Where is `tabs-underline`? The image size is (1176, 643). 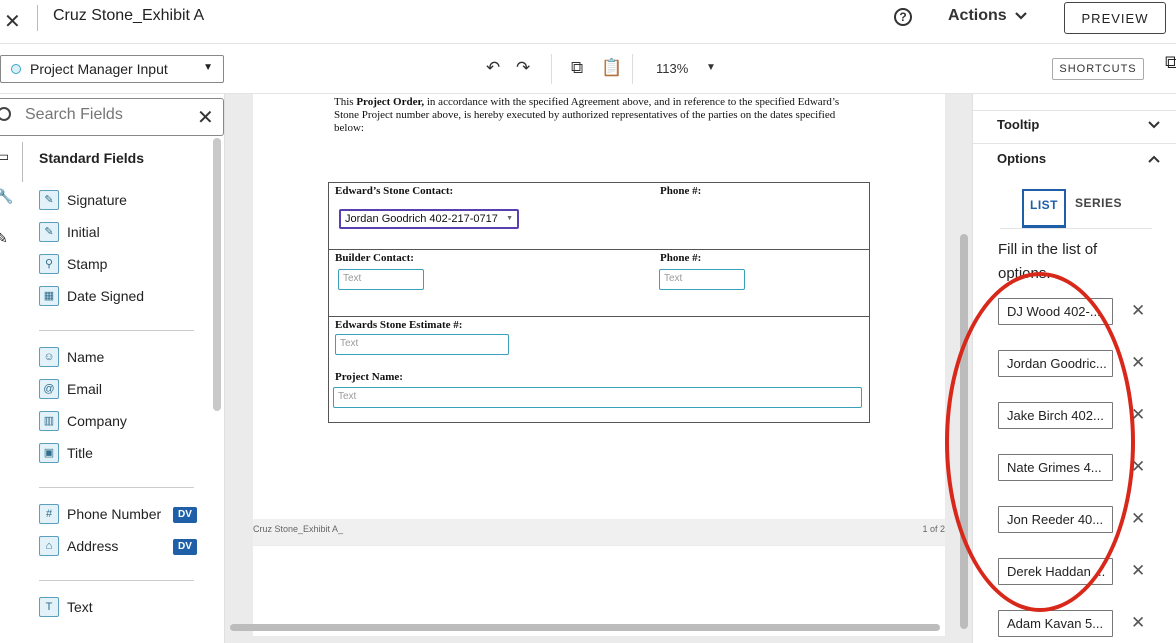
tabs-underline is located at coordinates (1076, 228).